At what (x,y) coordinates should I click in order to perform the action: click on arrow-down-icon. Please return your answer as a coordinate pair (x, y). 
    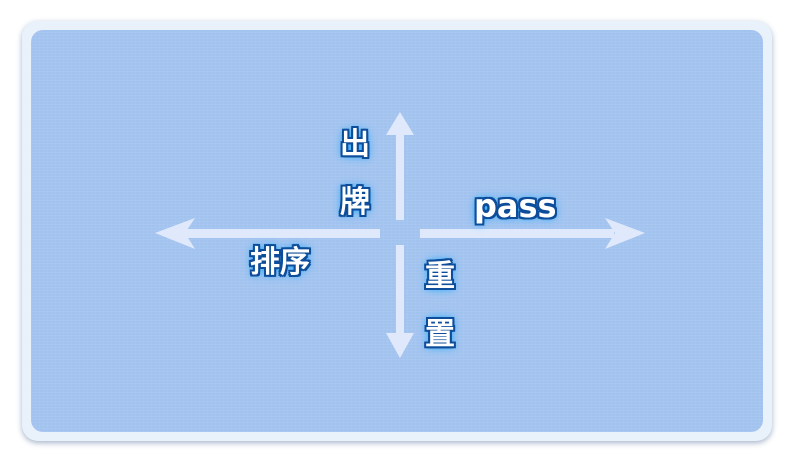
    Looking at the image, I should click on (400, 301).